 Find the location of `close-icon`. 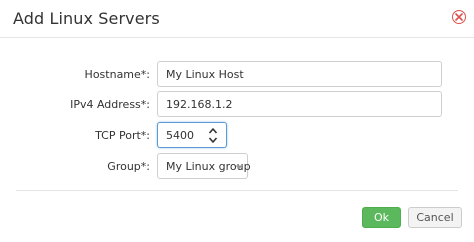

close-icon is located at coordinates (459, 17).